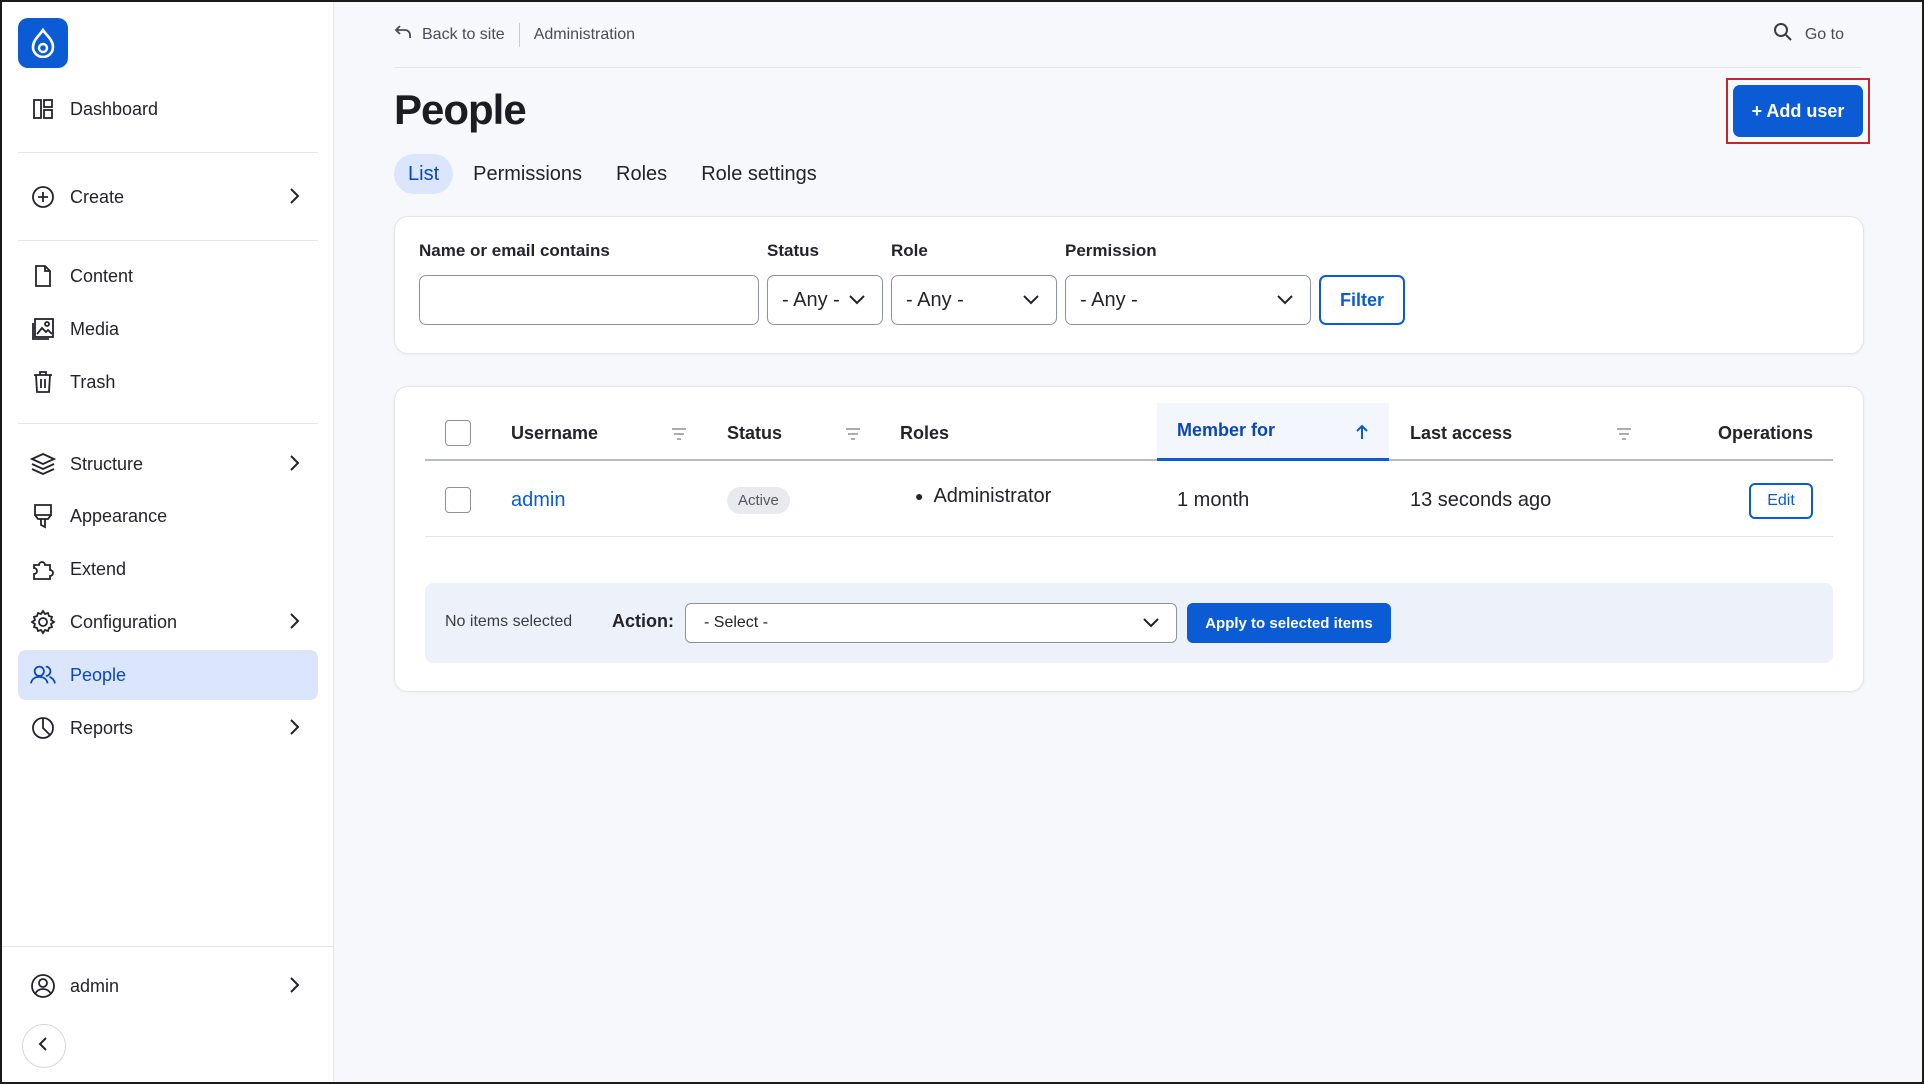 The width and height of the screenshot is (1924, 1084). I want to click on chevron-left-icon, so click(44, 1046).